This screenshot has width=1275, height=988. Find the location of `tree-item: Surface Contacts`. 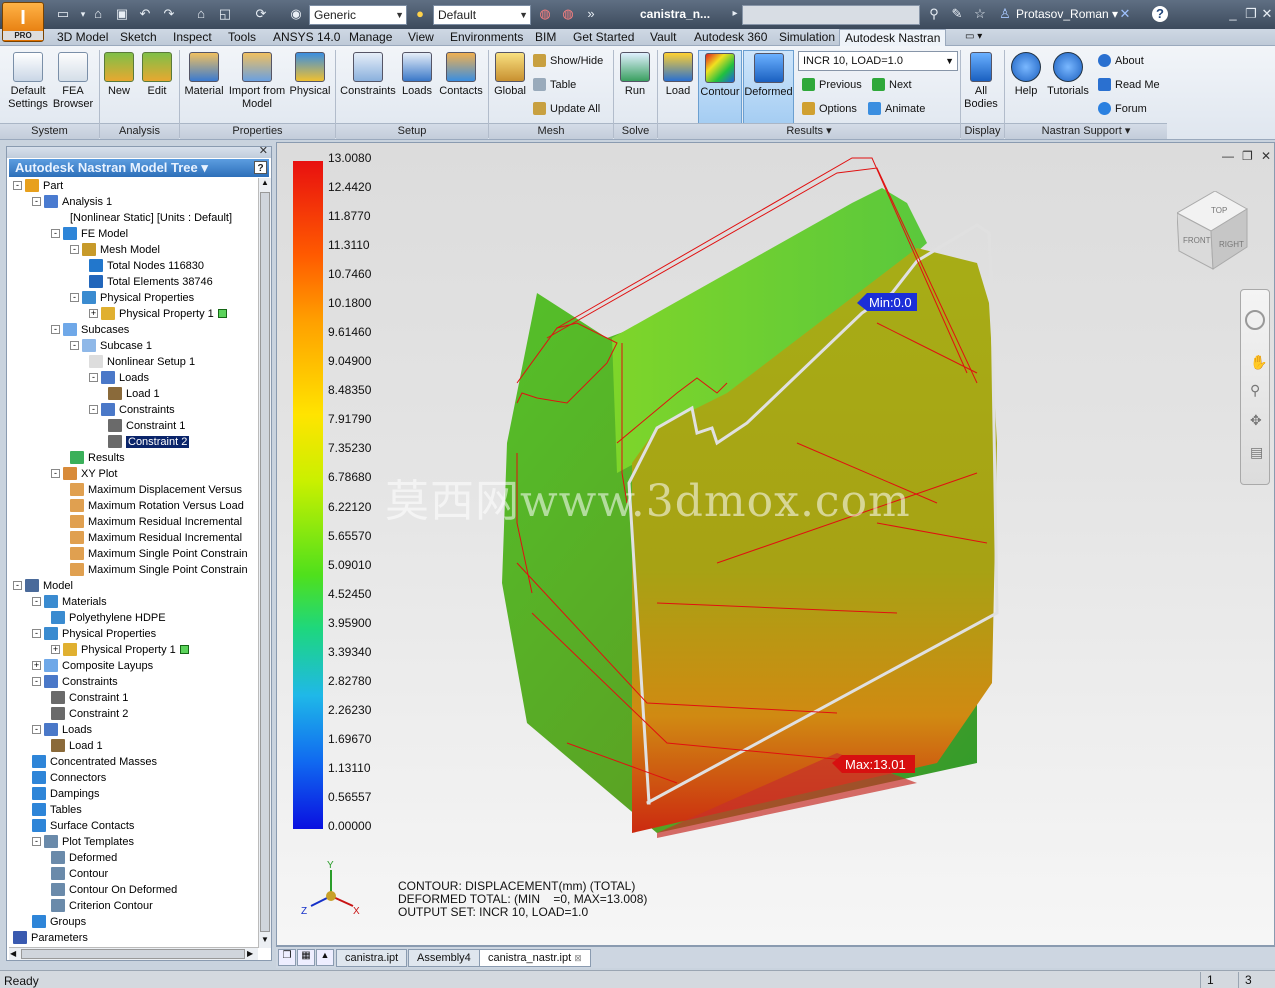

tree-item: Surface Contacts is located at coordinates (83, 826).